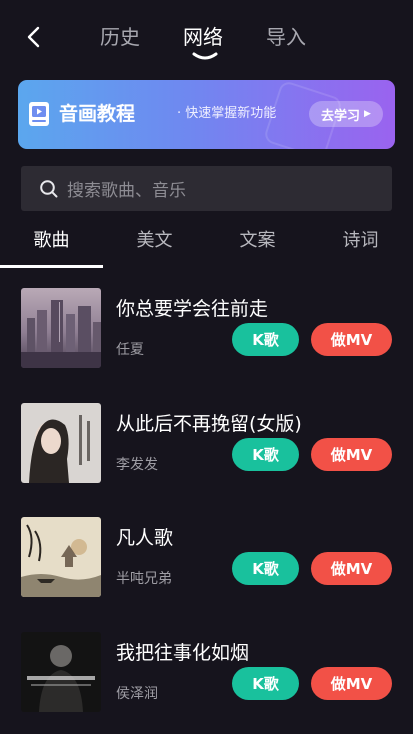  I want to click on banner-title: 音画教程, so click(97, 114).